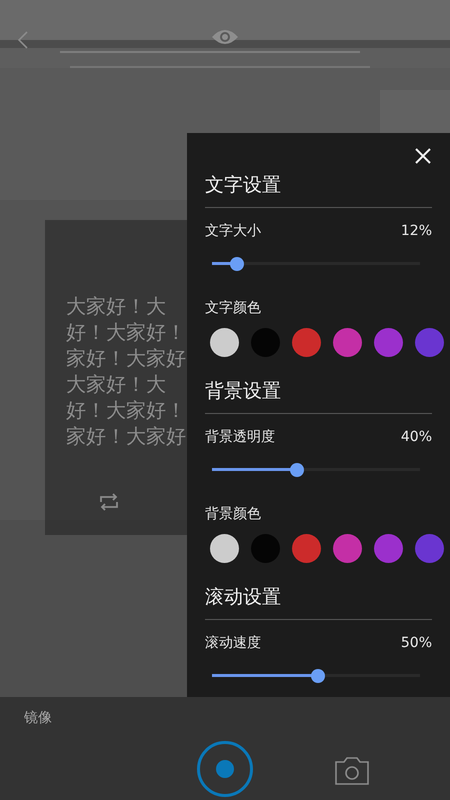 This screenshot has width=450, height=800. Describe the element at coordinates (233, 308) in the screenshot. I see `setting-label: 文字颜色` at that location.